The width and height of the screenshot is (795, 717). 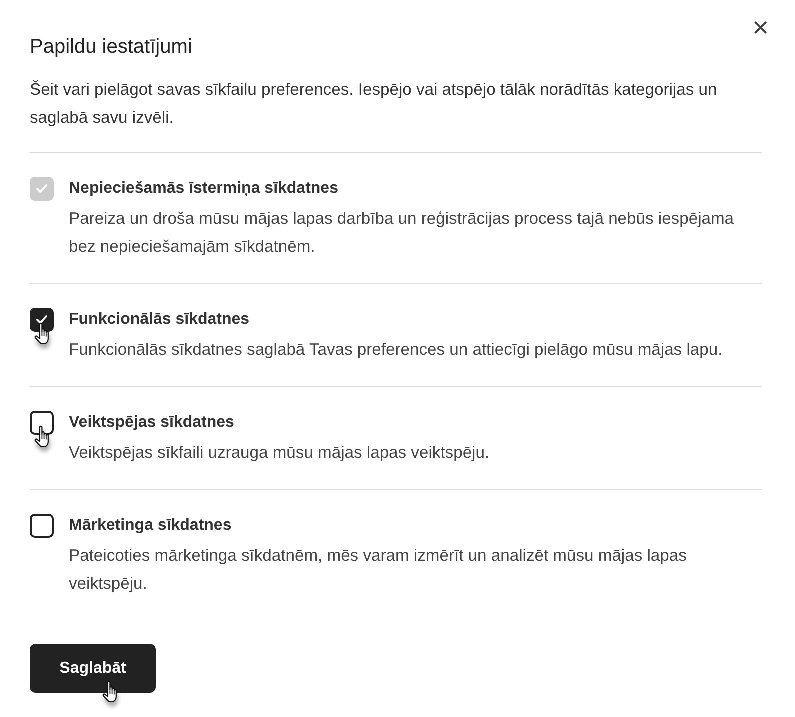 I want to click on category-description: Pateicoties mārketinga sīkdatnēm, mēs varam izmērīt un analizēt mūsu mājas lapas veiktspēju., so click(x=378, y=570).